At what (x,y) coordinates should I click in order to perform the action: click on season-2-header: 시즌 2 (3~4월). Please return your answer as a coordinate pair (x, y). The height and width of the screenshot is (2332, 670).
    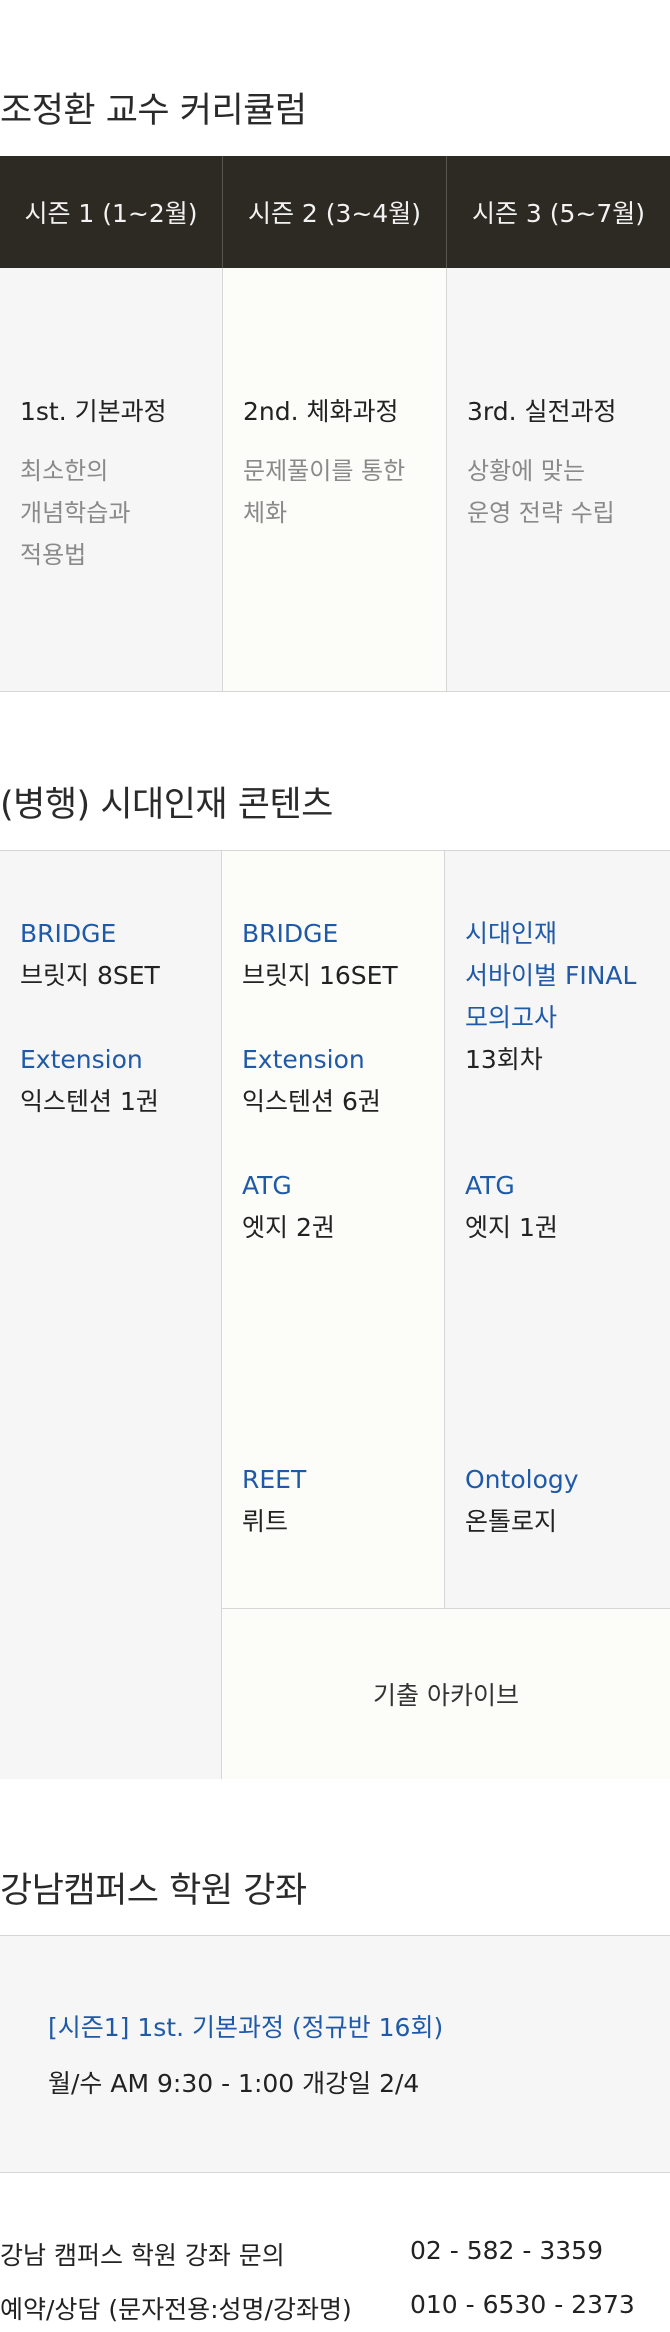
    Looking at the image, I should click on (334, 212).